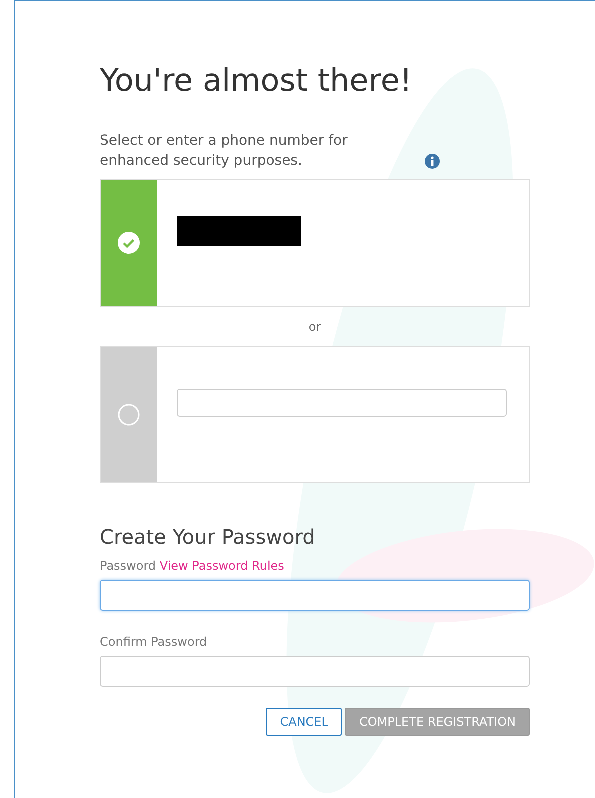 The height and width of the screenshot is (798, 595). What do you see at coordinates (315, 671) in the screenshot?
I see `confirm-password-field` at bounding box center [315, 671].